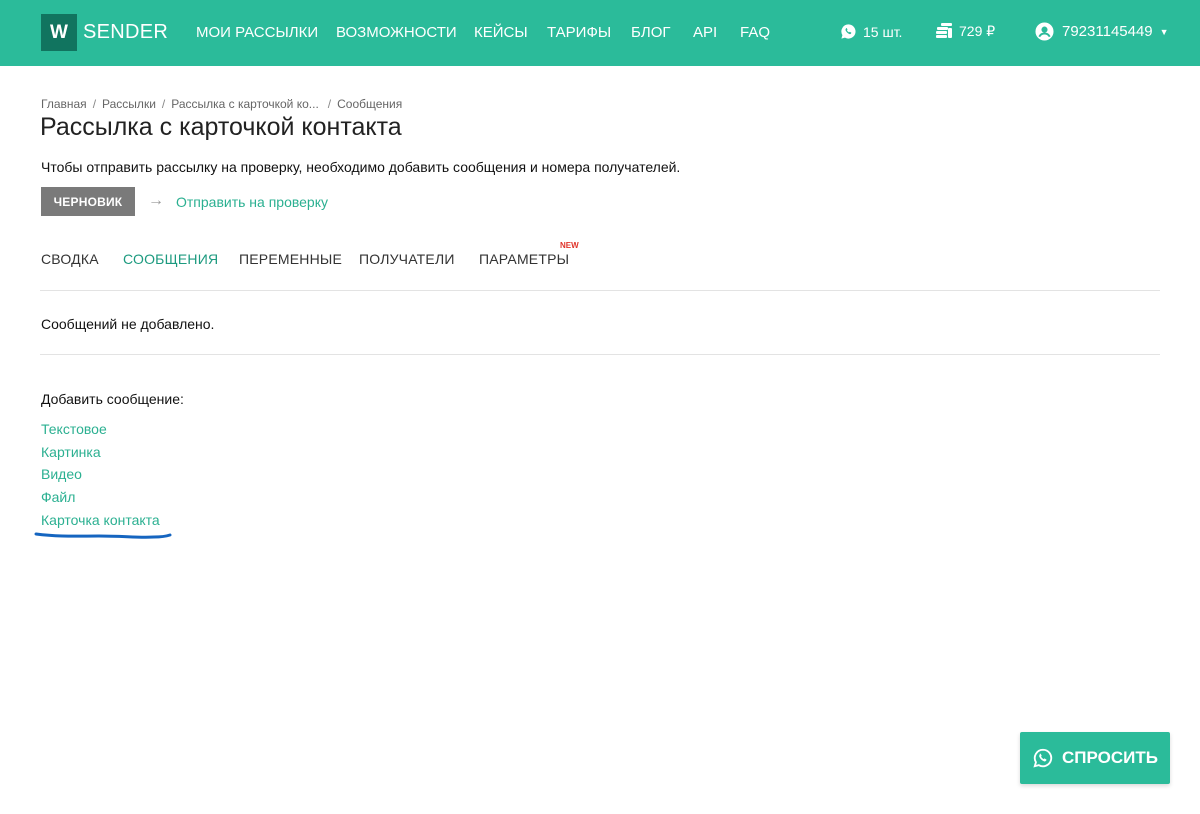 The height and width of the screenshot is (814, 1200). I want to click on nav-cases: КЕЙСЫ, so click(501, 33).